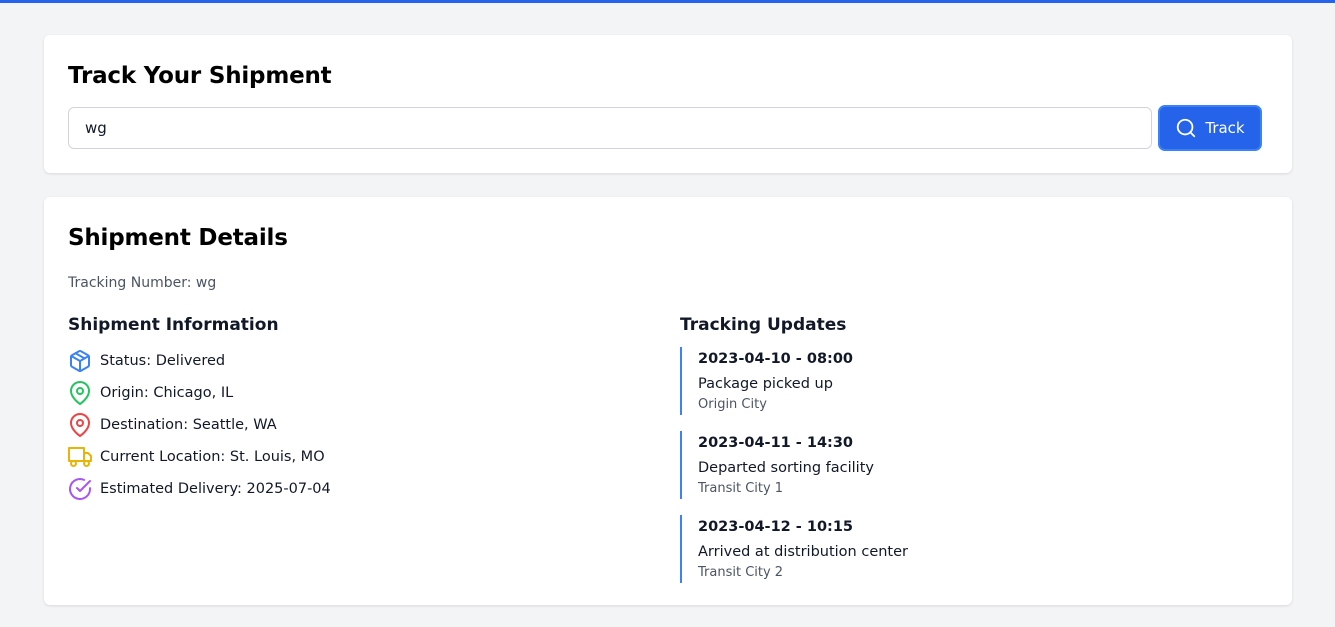 This screenshot has height=627, width=1335. What do you see at coordinates (212, 457) in the screenshot?
I see `info-text: Current Location: St. Louis, MO` at bounding box center [212, 457].